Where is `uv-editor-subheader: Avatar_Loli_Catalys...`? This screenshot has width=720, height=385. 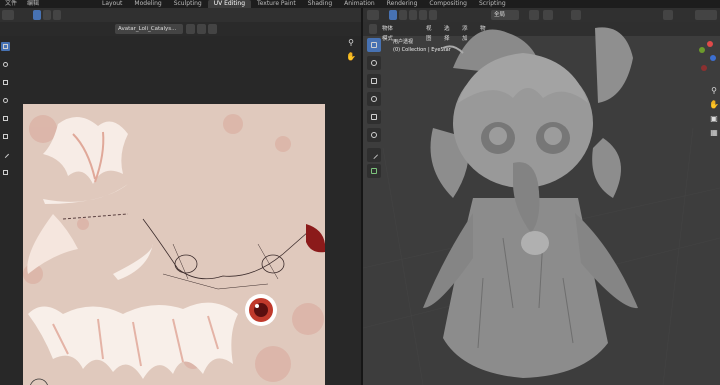 uv-editor-subheader: Avatar_Loli_Catalys... is located at coordinates (180, 29).